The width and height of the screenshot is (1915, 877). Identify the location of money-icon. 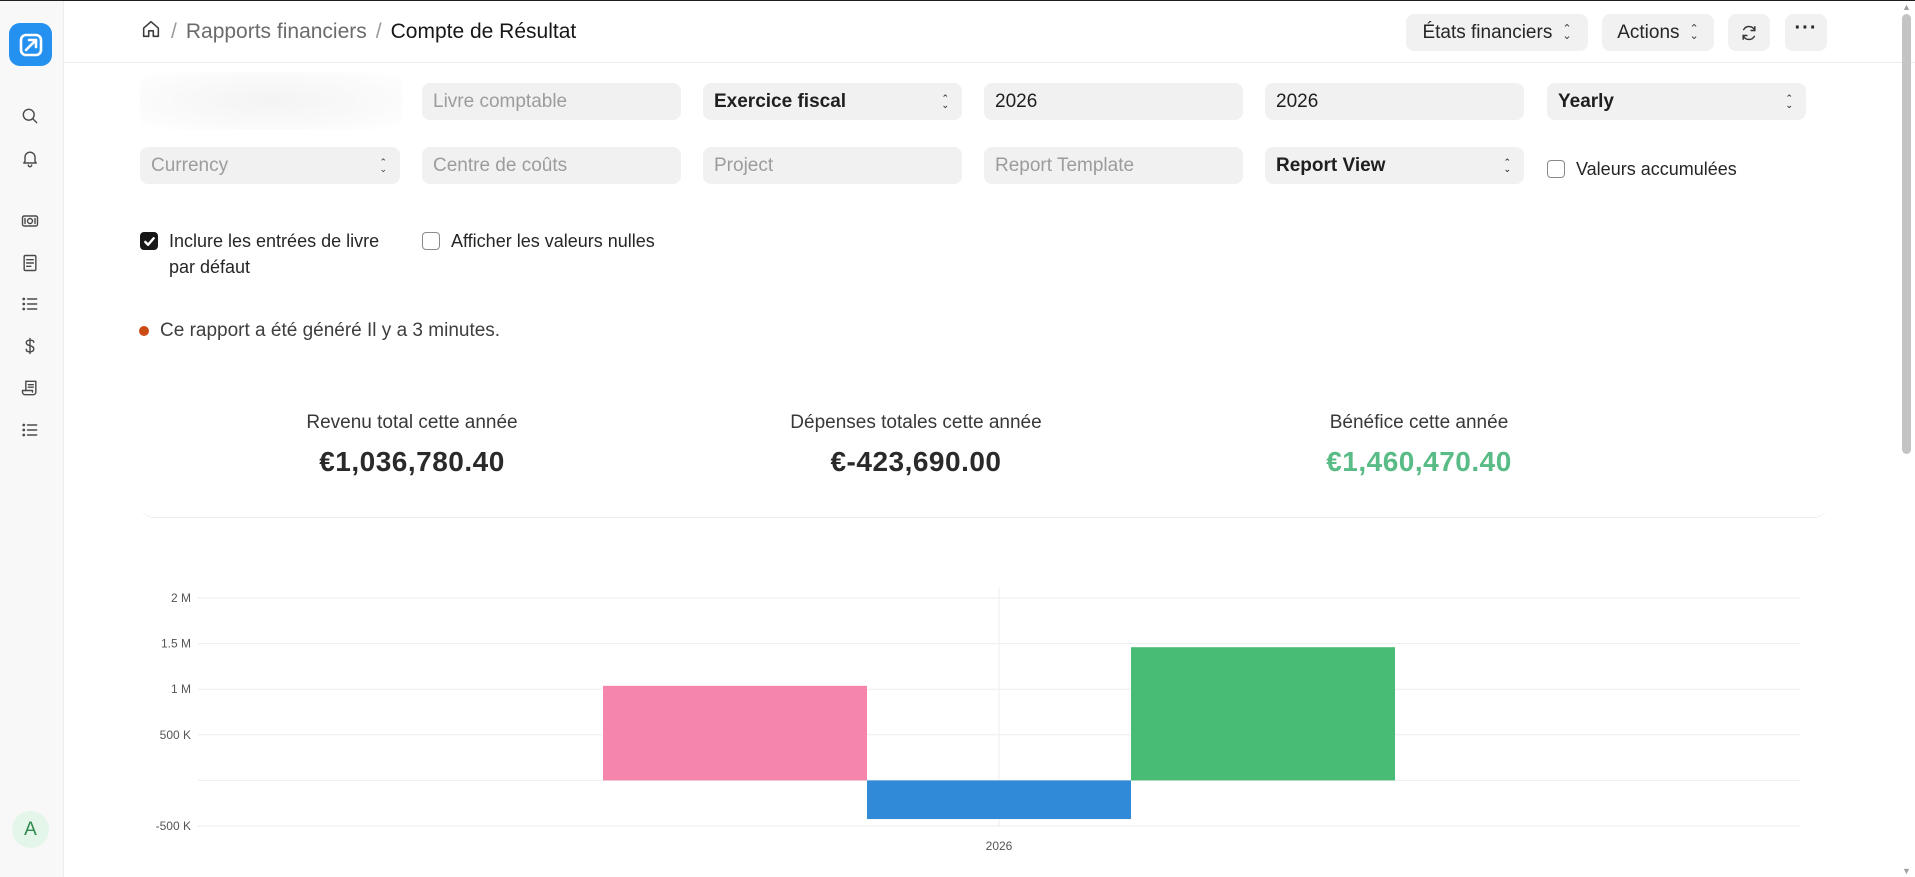
(30, 221).